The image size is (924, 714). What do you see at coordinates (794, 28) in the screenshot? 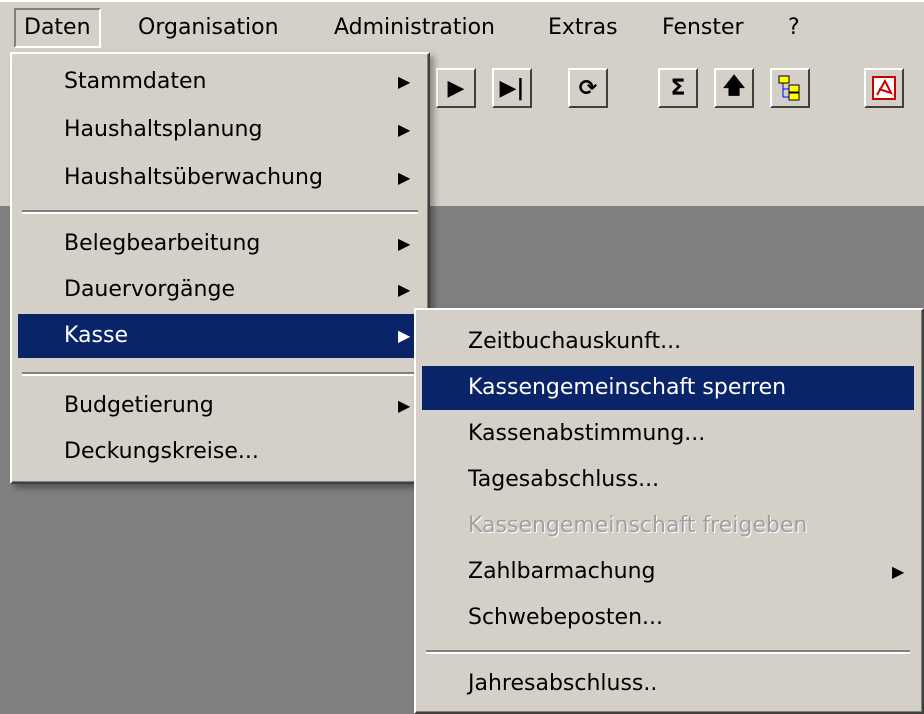
I see `menu-help: ?` at bounding box center [794, 28].